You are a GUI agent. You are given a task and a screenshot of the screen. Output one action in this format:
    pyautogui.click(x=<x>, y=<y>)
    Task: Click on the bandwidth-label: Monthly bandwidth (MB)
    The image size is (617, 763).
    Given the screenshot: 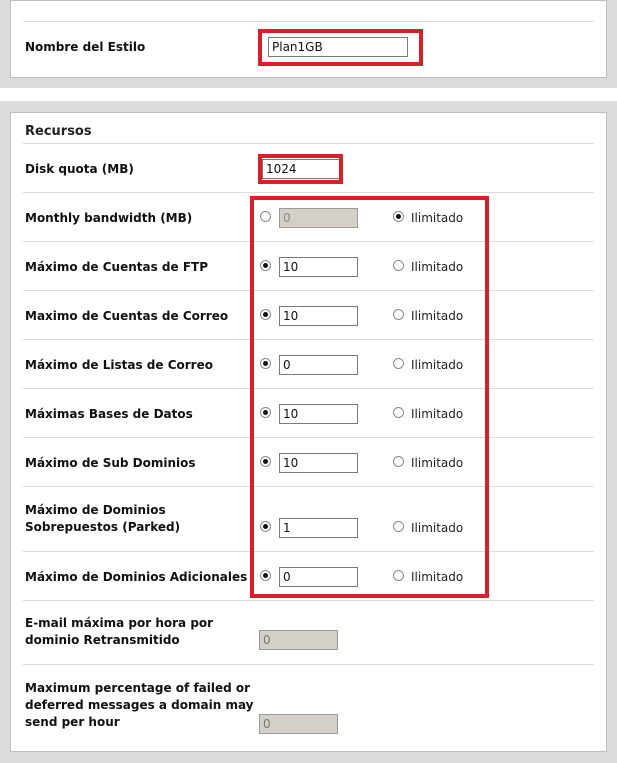 What is the action you would take?
    pyautogui.click(x=109, y=218)
    